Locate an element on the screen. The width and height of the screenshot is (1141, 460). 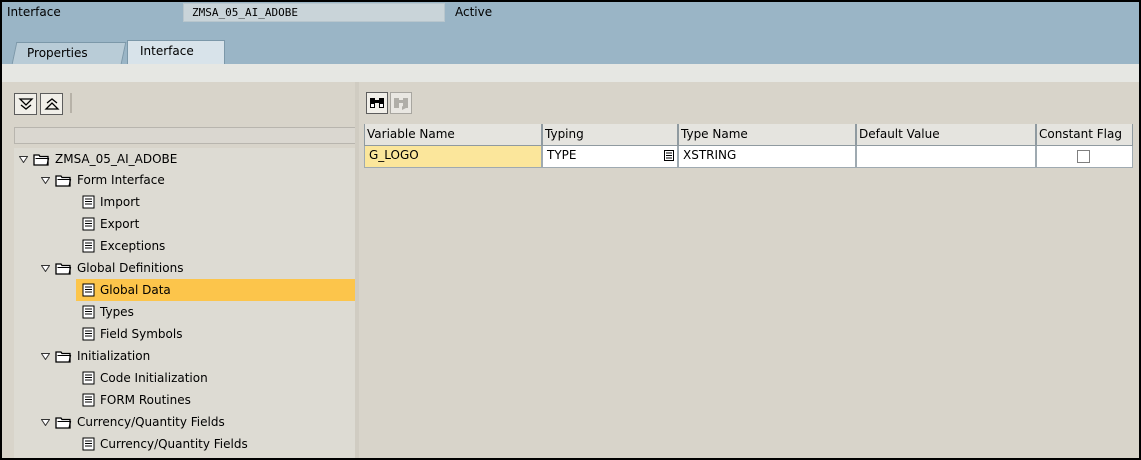
find-next-button is located at coordinates (401, 103).